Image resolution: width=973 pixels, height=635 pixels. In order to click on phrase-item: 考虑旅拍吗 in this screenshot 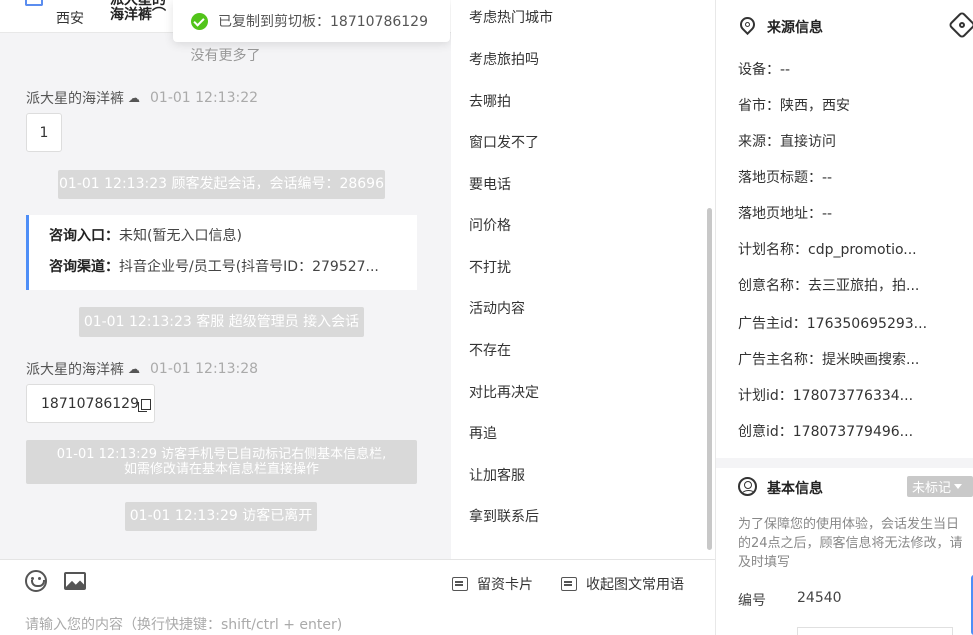, I will do `click(504, 59)`.